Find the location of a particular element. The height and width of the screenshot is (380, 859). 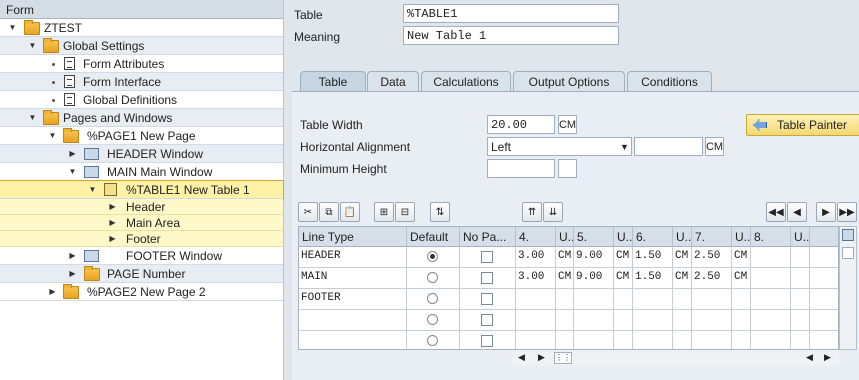

cut-icon: ✂ is located at coordinates (308, 212).